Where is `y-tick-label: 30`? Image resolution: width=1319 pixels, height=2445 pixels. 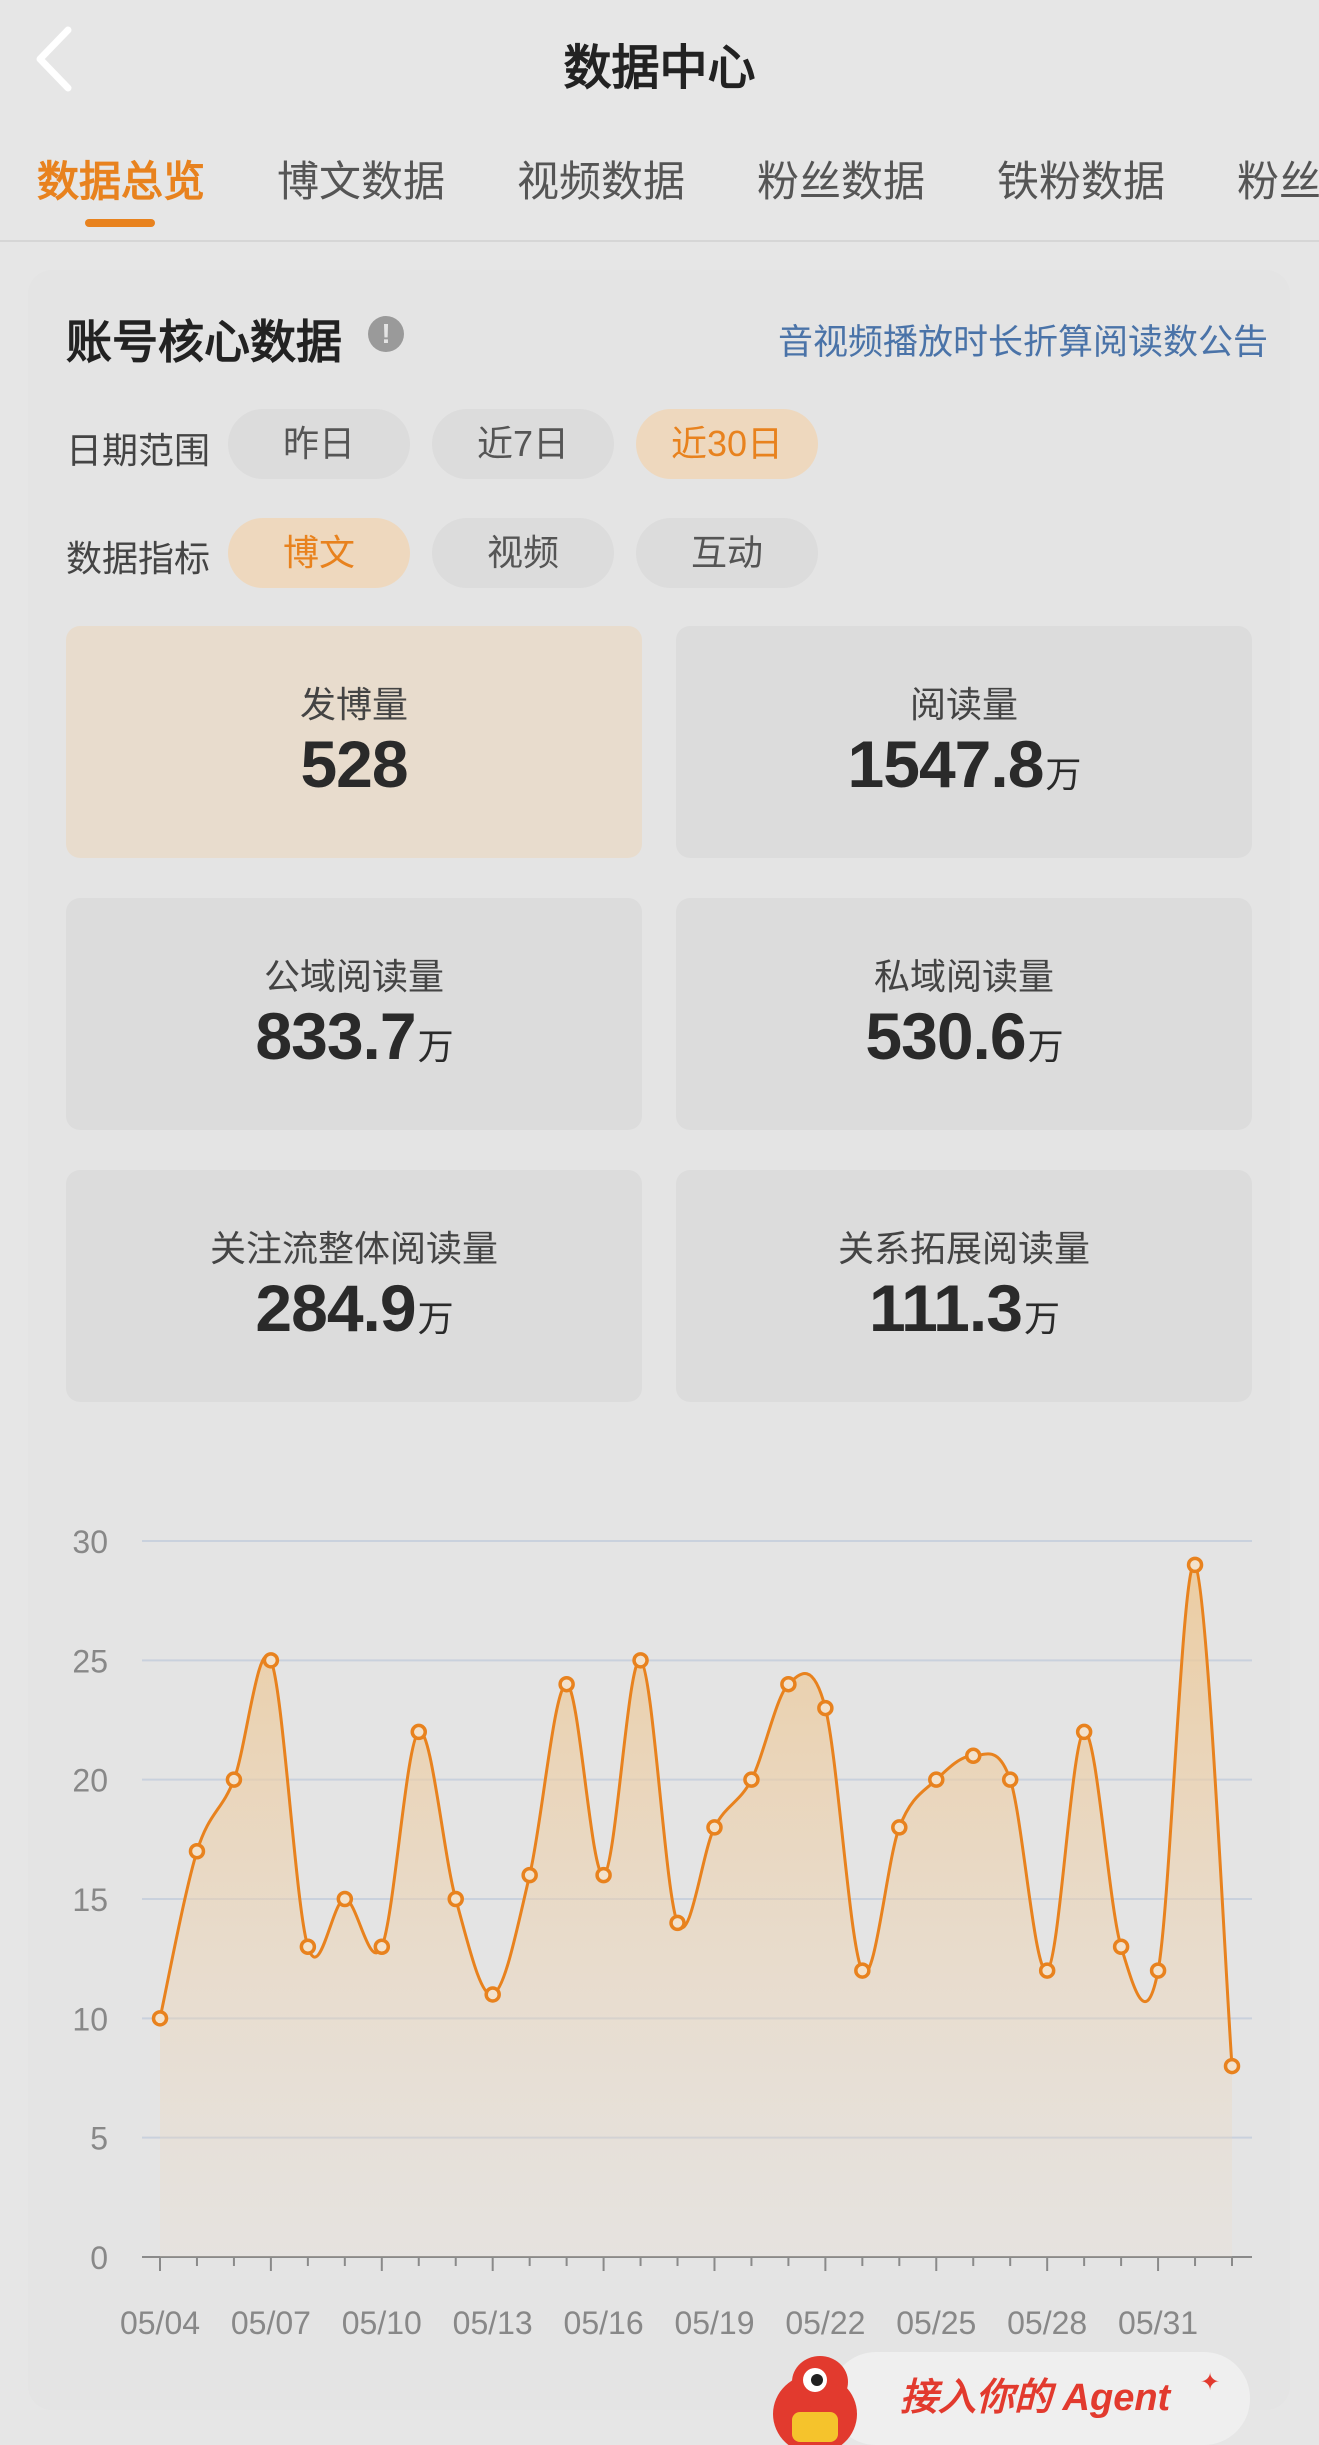
y-tick-label: 30 is located at coordinates (90, 1542).